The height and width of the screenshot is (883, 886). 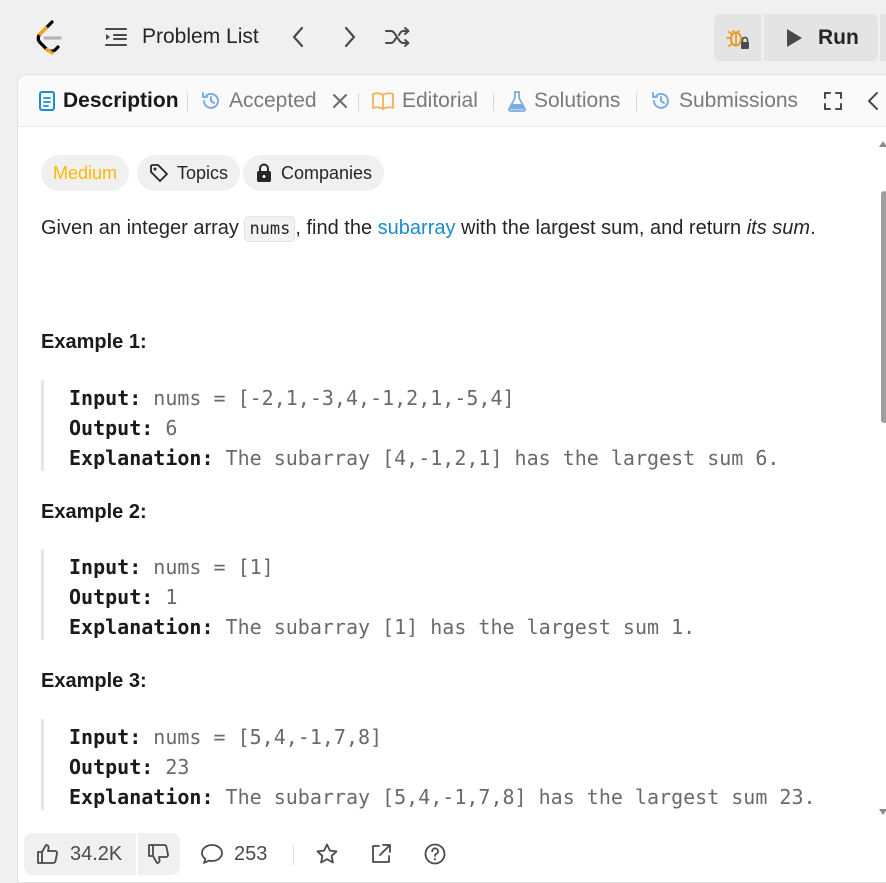 What do you see at coordinates (203, 172) in the screenshot?
I see `topics-label: Topics` at bounding box center [203, 172].